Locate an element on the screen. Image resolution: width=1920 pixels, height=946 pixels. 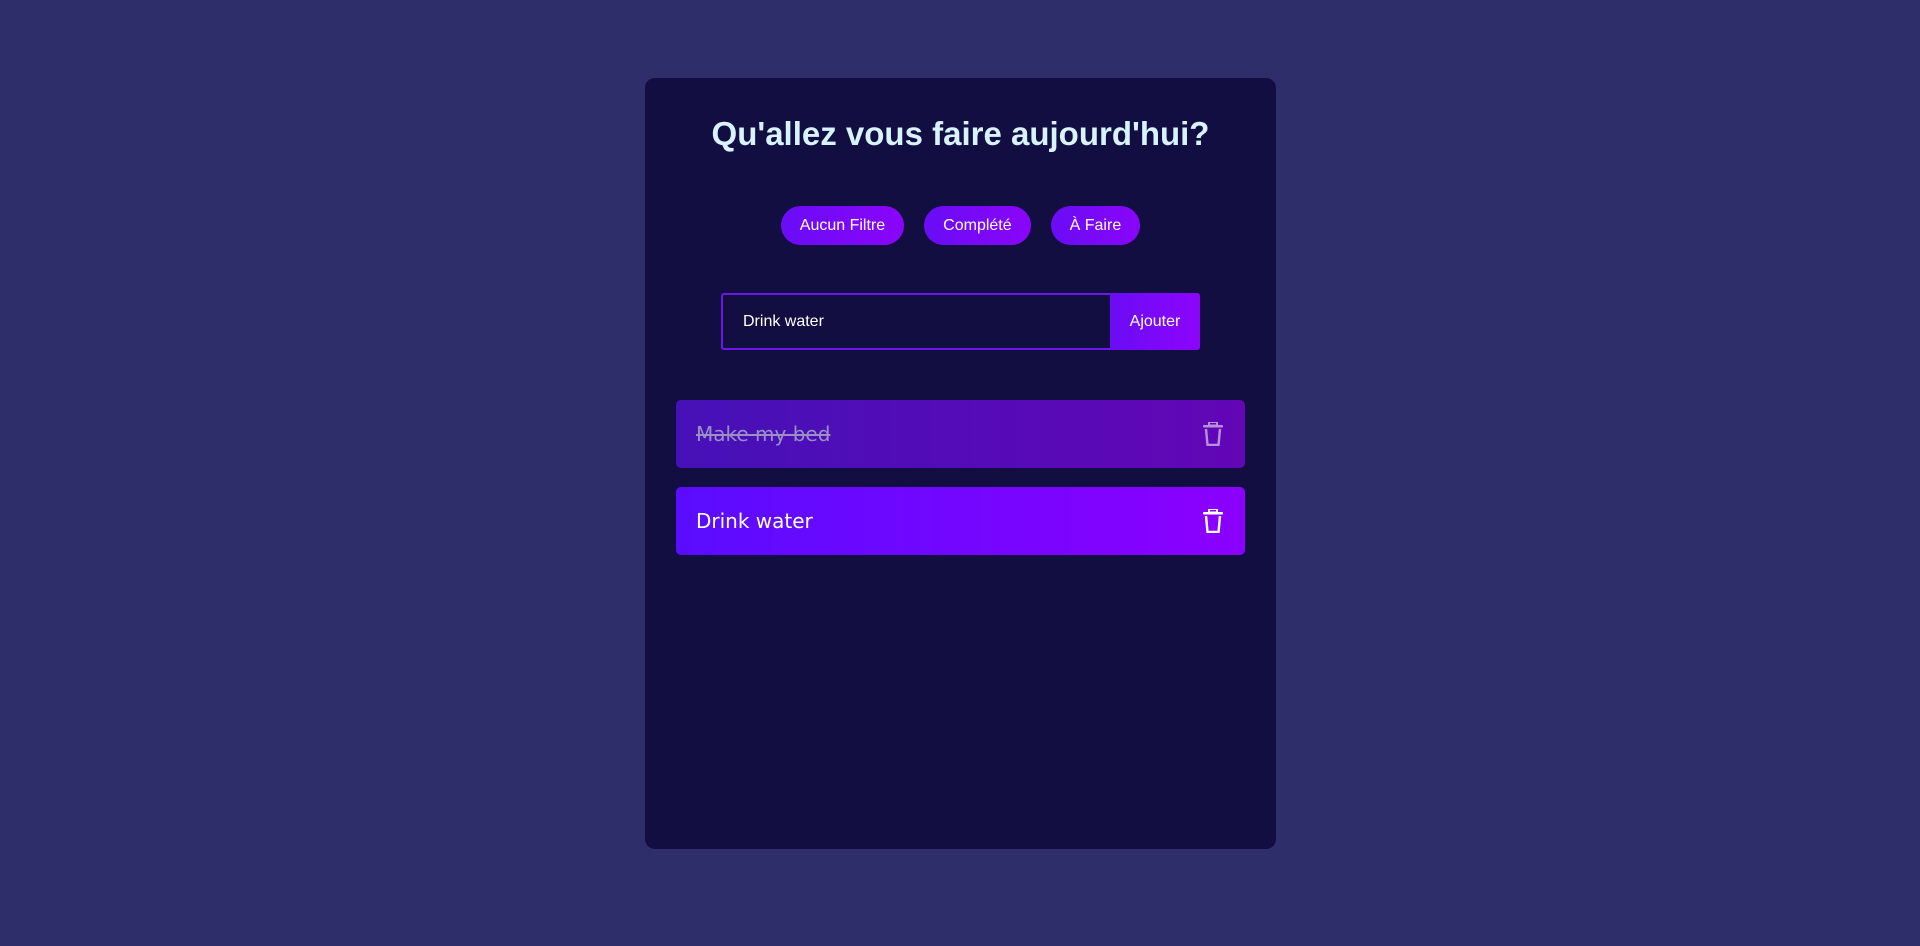
todo-item-text: Drink water is located at coordinates (754, 521).